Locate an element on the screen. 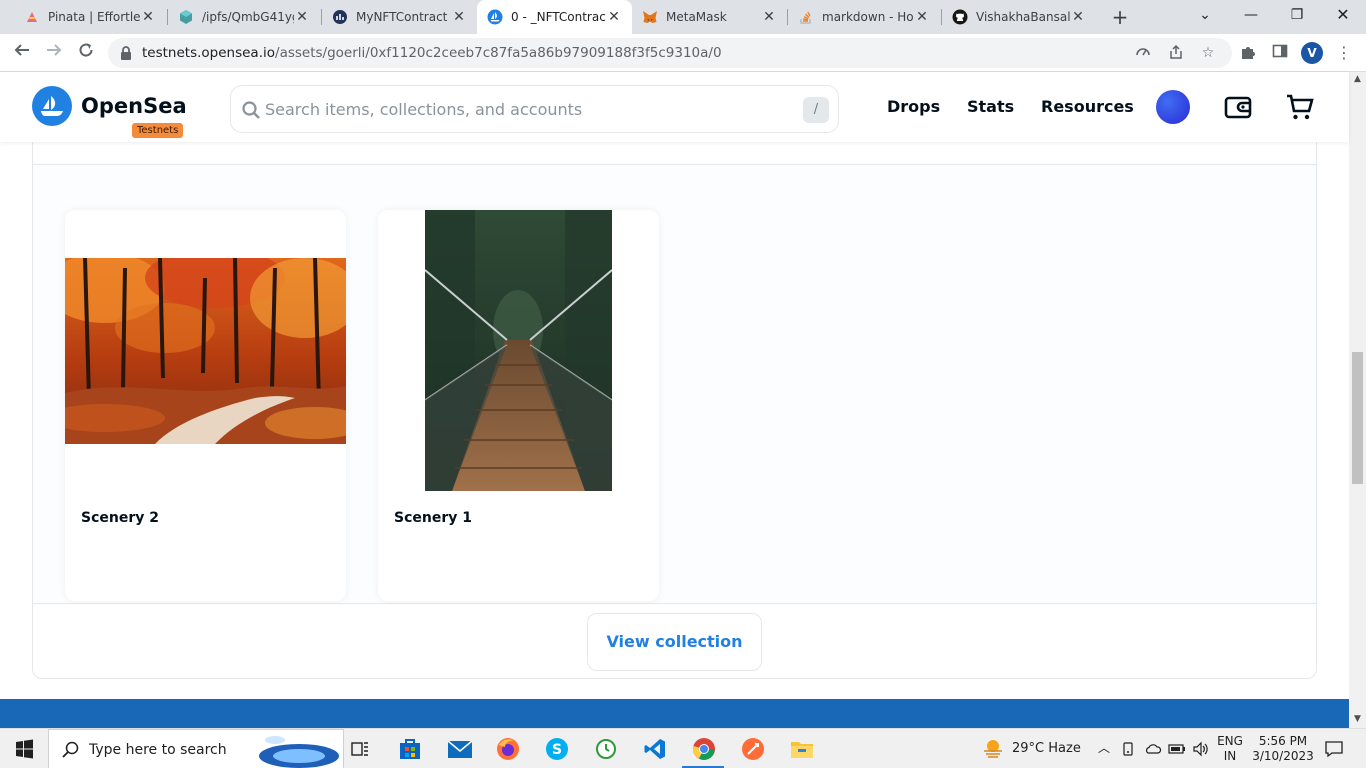 This screenshot has width=1366, height=768. taskbar-search-box: Type here to search is located at coordinates (196, 748).